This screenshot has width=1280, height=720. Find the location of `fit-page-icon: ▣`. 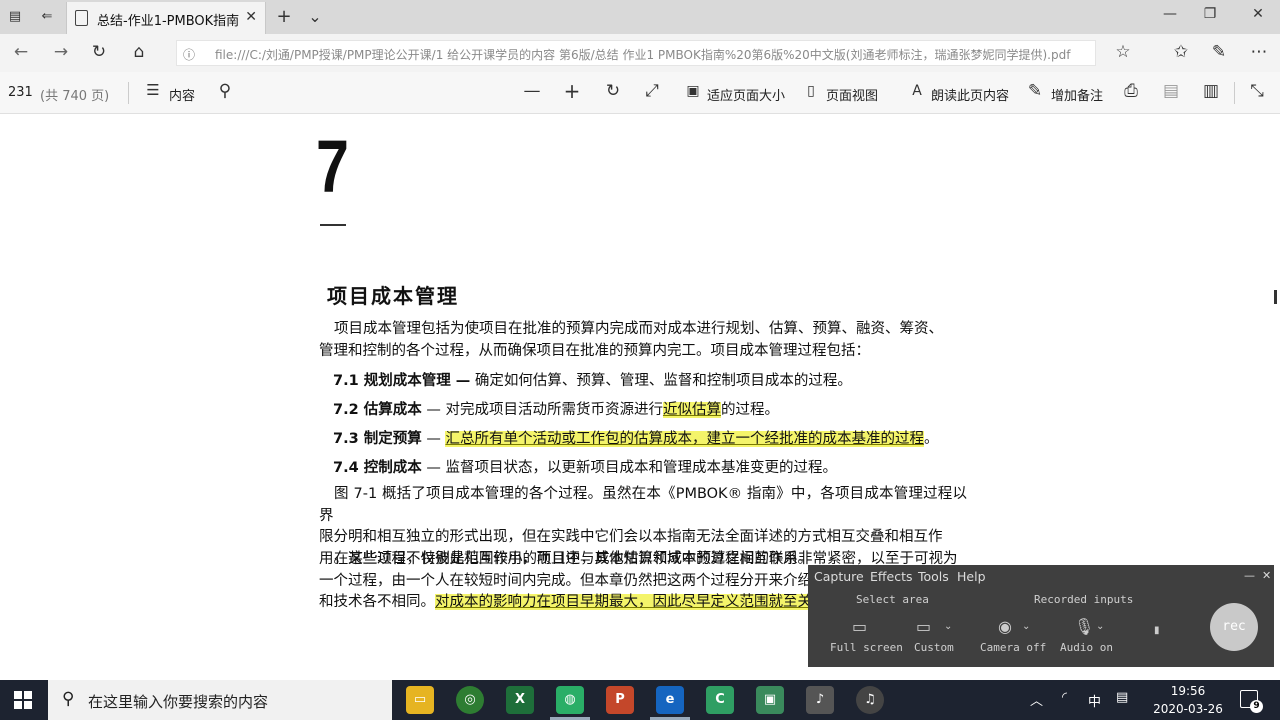

fit-page-icon: ▣ is located at coordinates (693, 91).